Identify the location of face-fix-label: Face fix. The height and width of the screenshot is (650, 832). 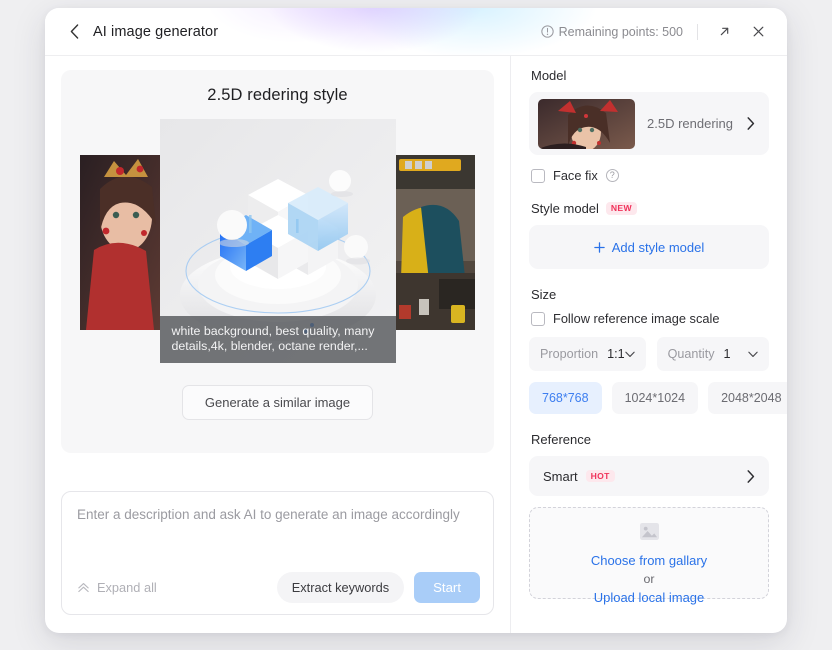
(575, 175).